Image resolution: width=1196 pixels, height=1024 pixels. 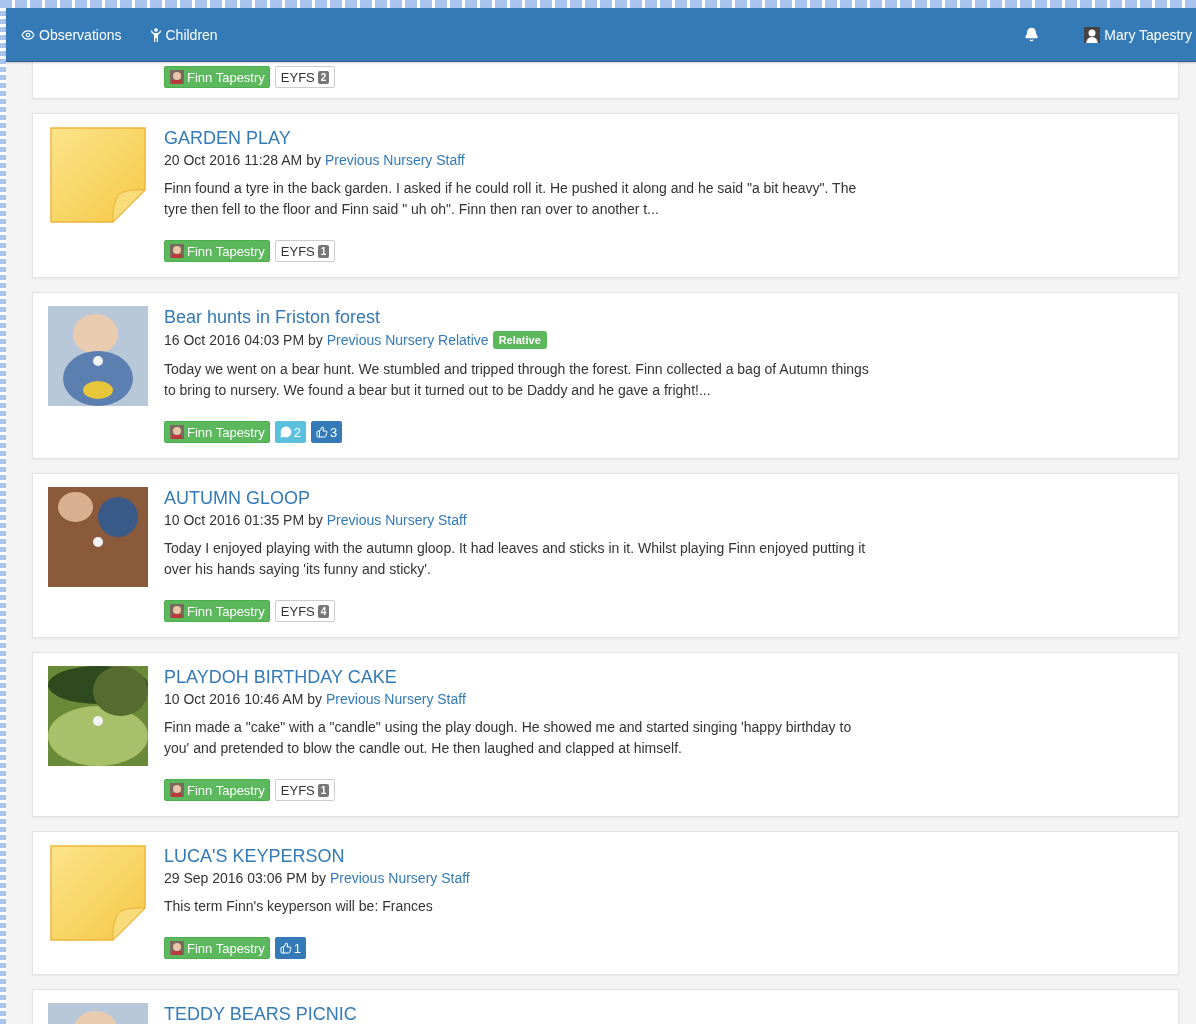 I want to click on eye-icon, so click(x=28, y=34).